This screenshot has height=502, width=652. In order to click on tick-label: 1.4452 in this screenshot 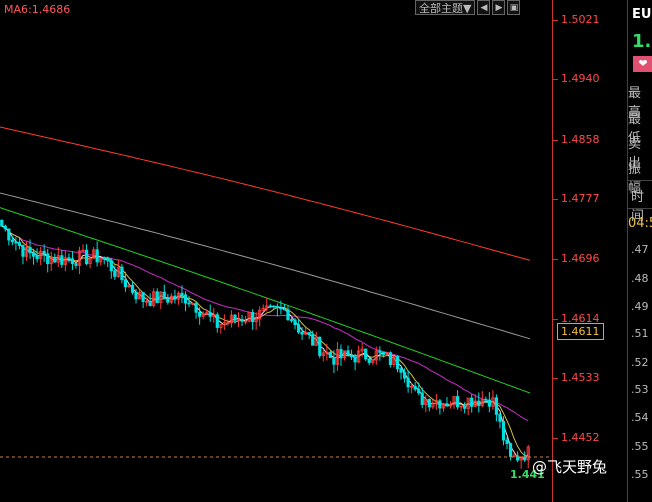, I will do `click(576, 437)`.